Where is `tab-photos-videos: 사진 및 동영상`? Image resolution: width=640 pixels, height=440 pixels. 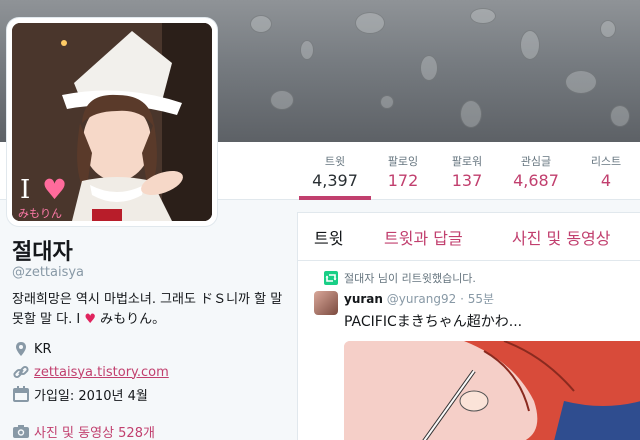
tab-photos-videos: 사진 및 동영상 is located at coordinates (561, 237).